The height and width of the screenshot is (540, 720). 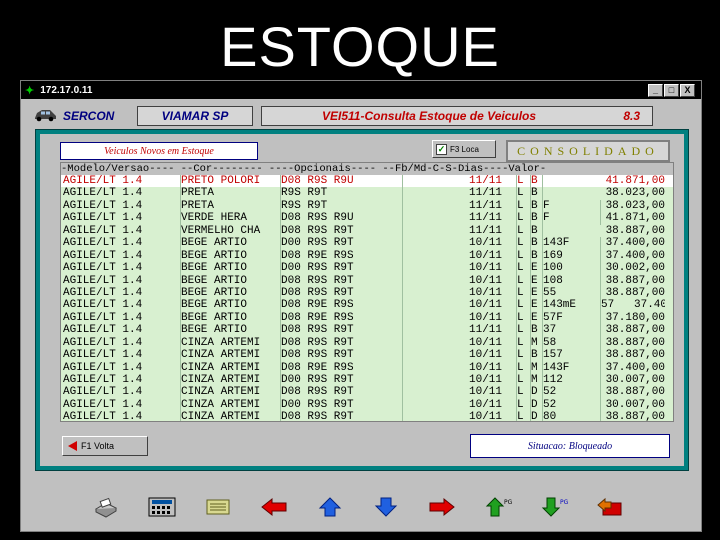 I want to click on close-button: X, so click(x=687, y=90).